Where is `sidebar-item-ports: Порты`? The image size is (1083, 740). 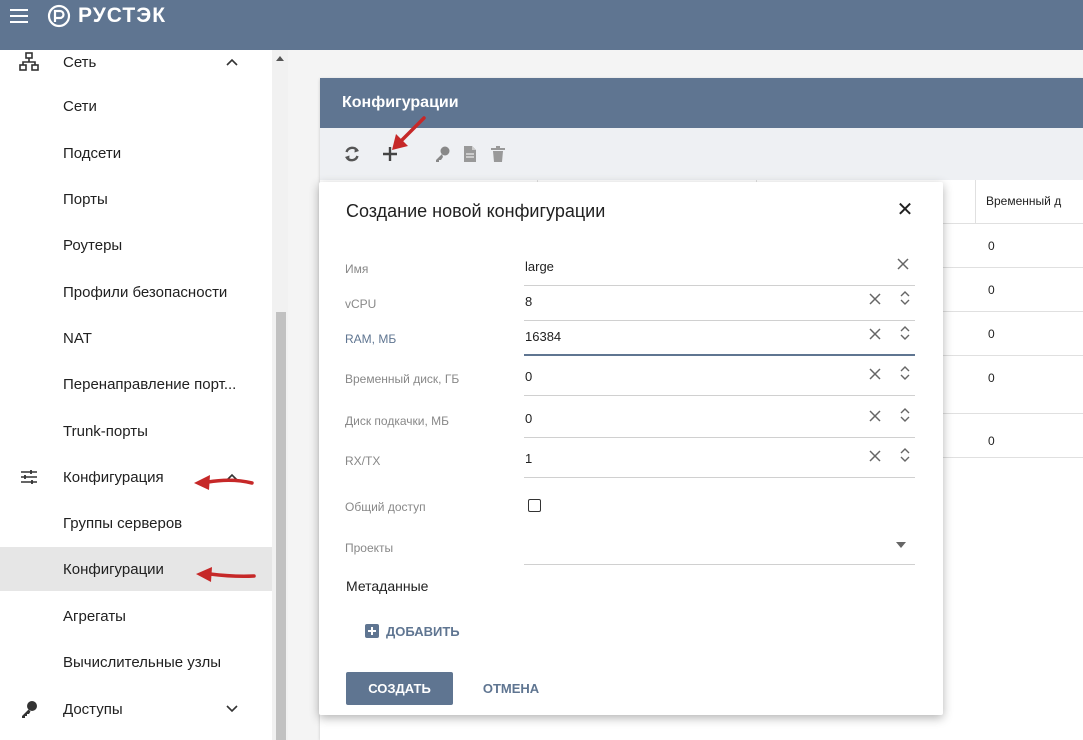 sidebar-item-ports: Порты is located at coordinates (136, 199).